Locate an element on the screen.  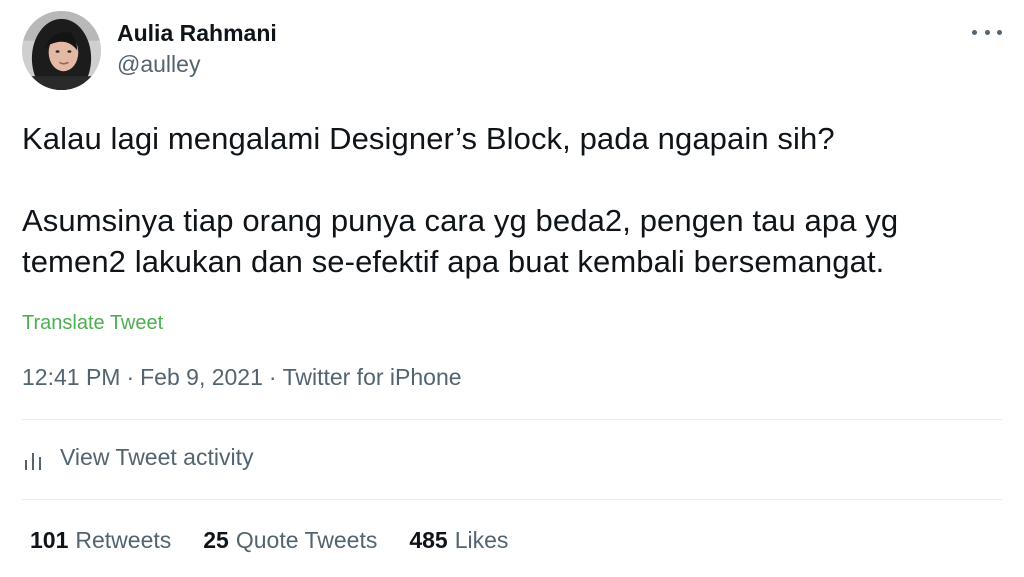
analytics-bars-icon is located at coordinates (33, 461).